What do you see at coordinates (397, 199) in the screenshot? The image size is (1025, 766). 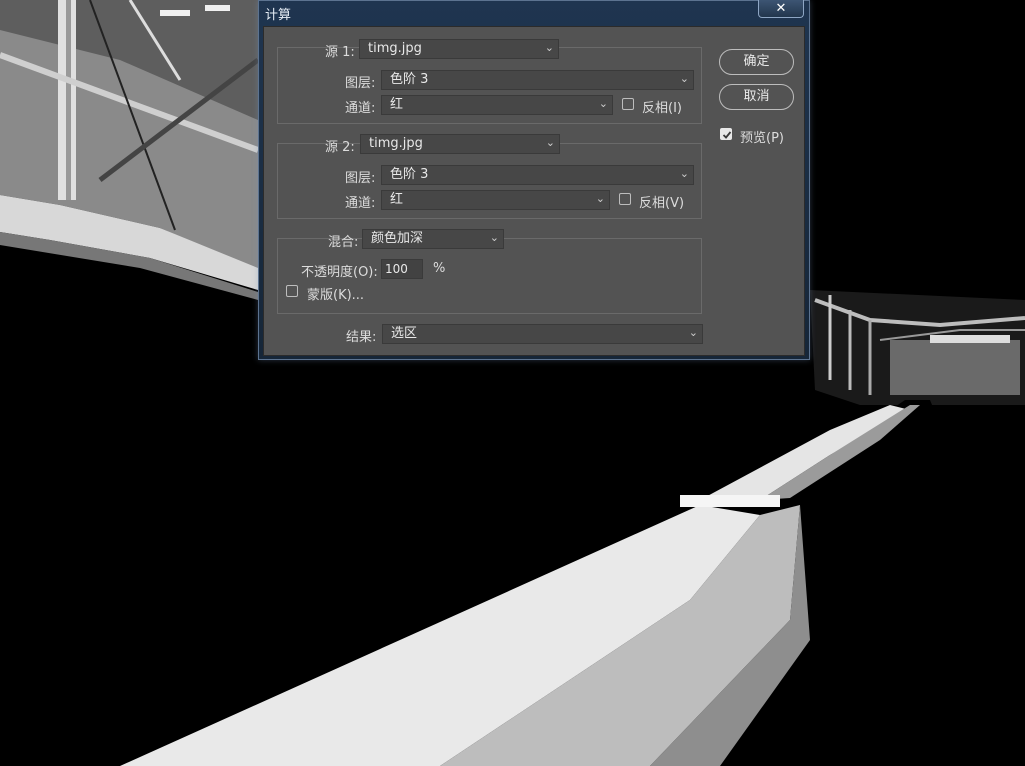 I see `source2-channel-value: 红` at bounding box center [397, 199].